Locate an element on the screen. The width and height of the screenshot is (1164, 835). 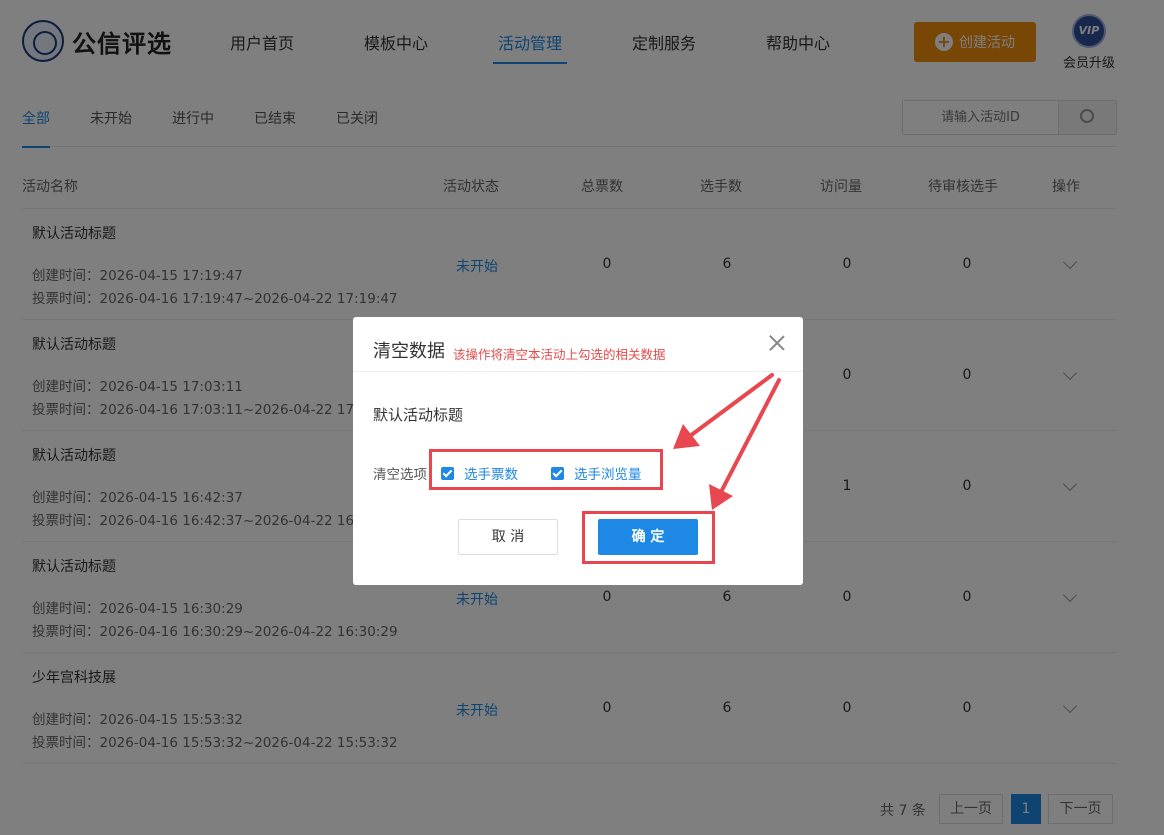
arrow-to-confirm is located at coordinates (745, 444).